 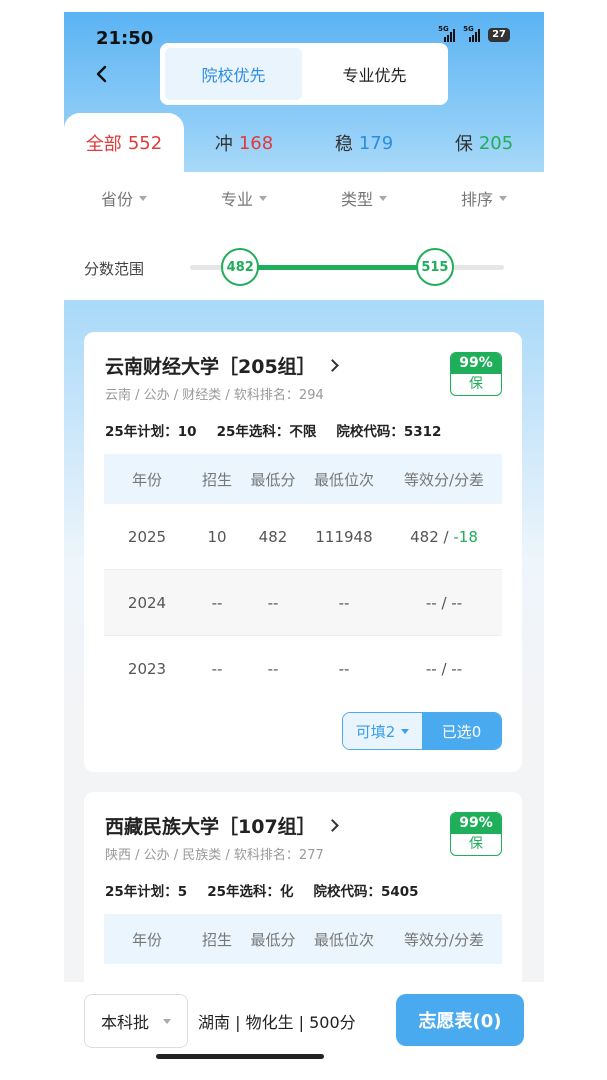 I want to click on subject-requirement: 25年选科：化, so click(x=250, y=892).